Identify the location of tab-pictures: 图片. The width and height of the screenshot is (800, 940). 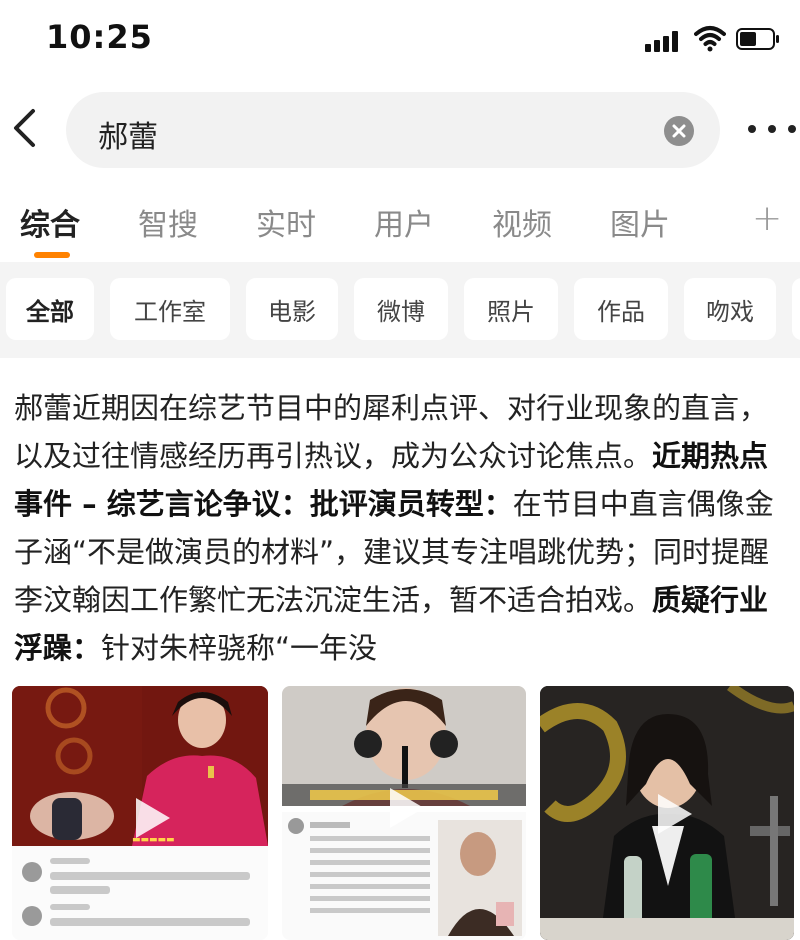
(640, 222).